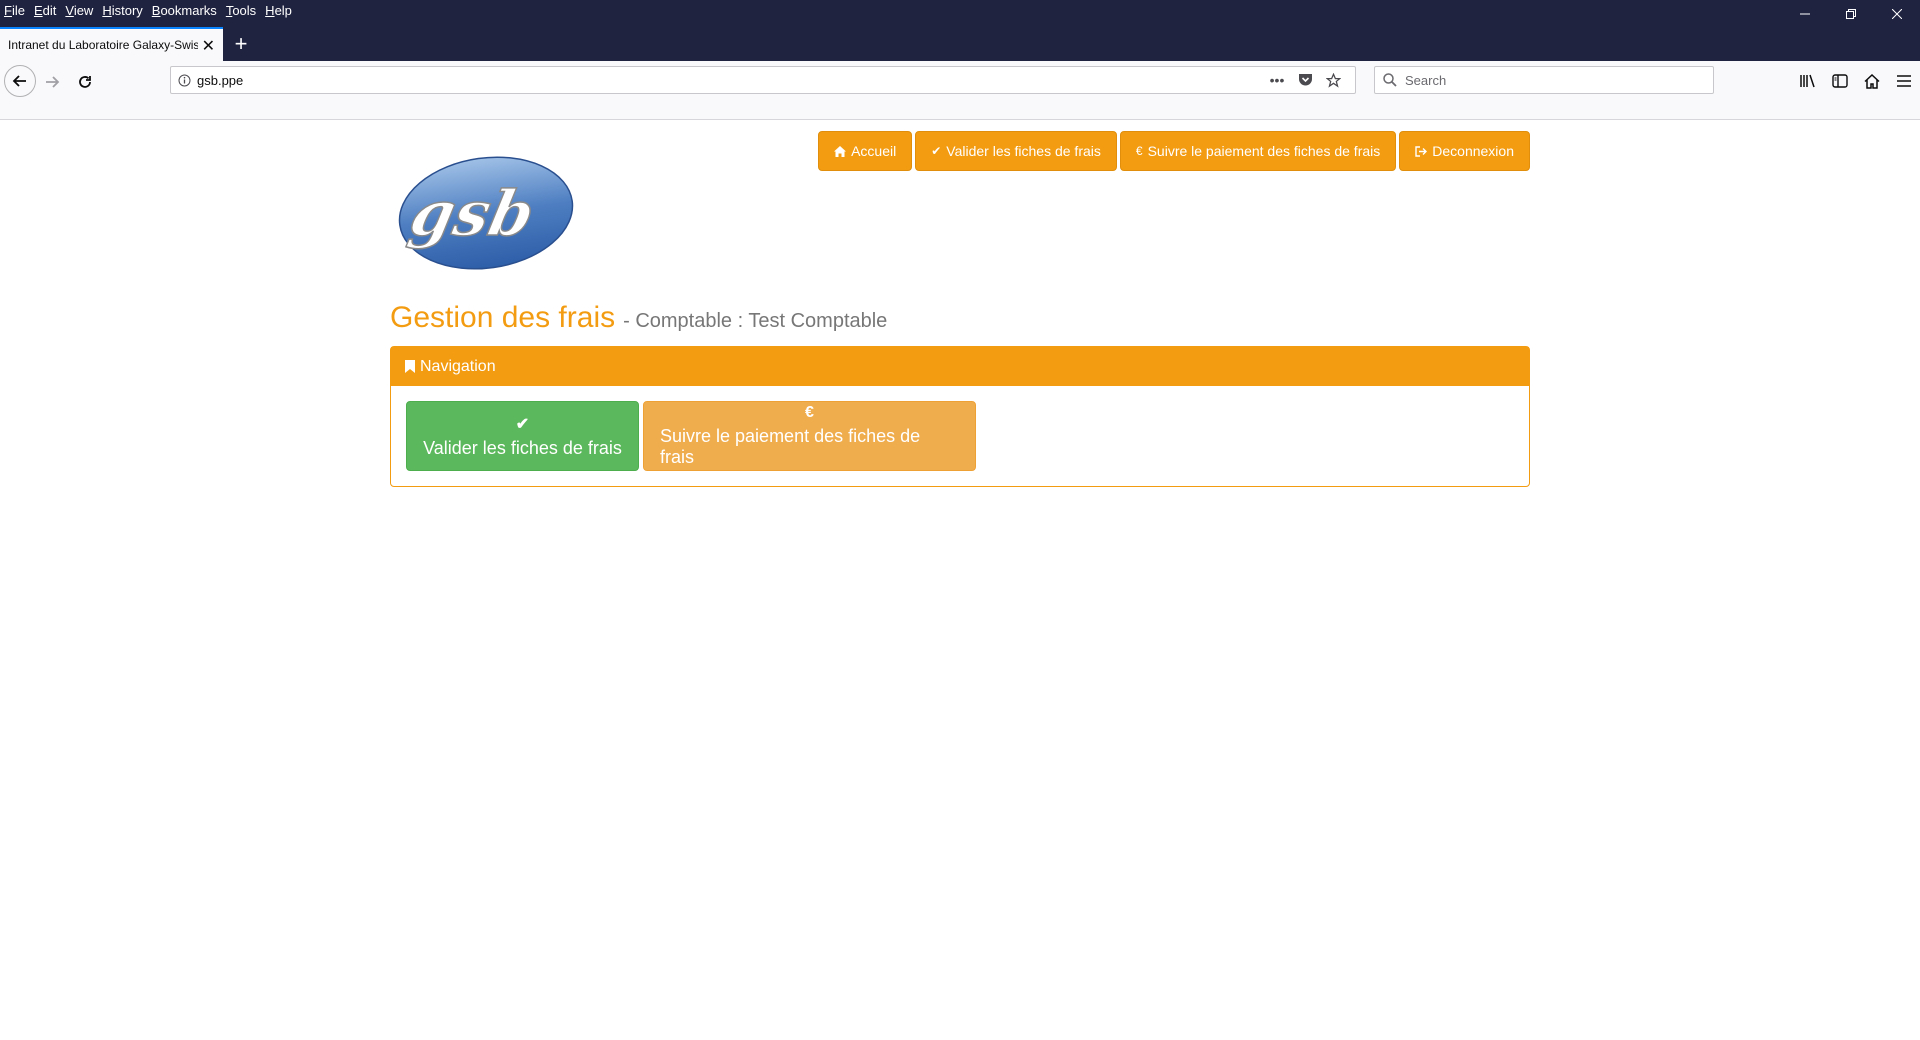  I want to click on back-arrow-icon, so click(19, 81).